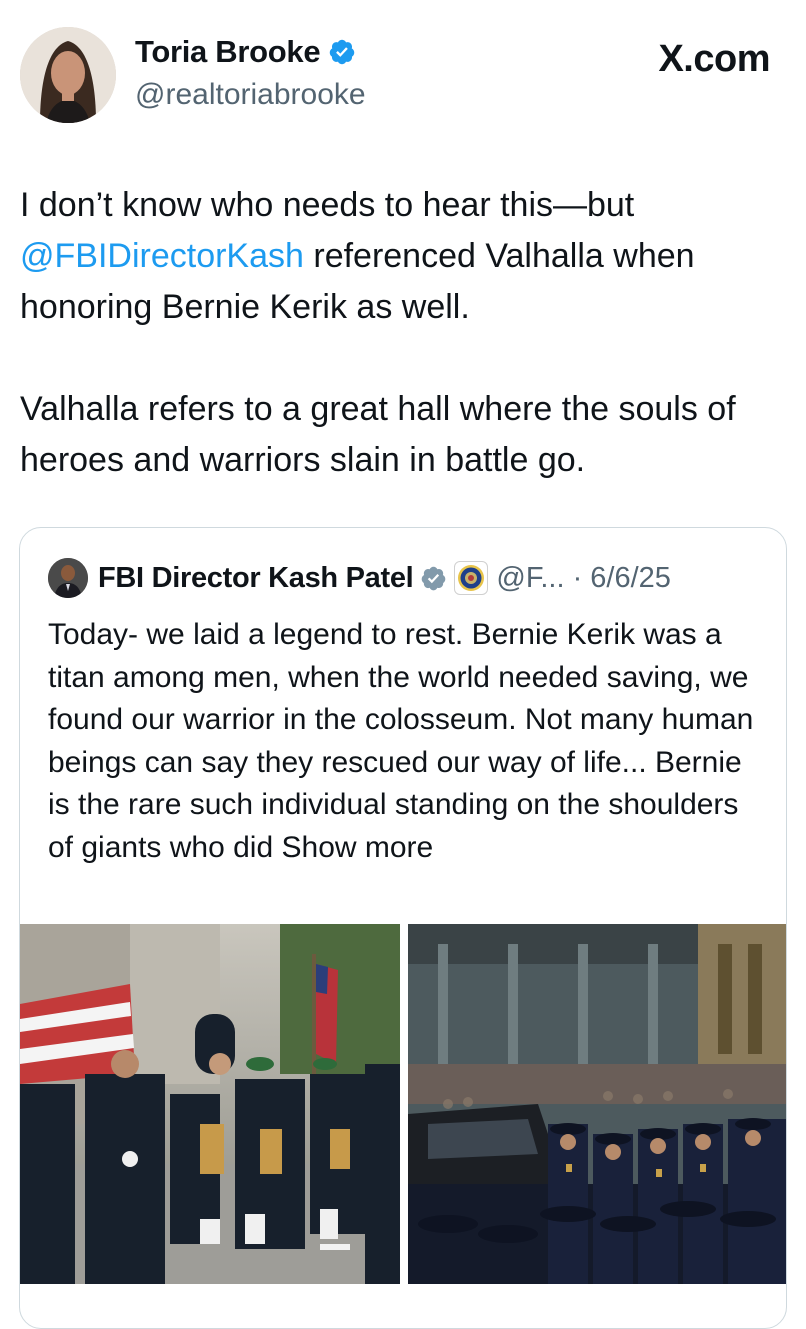 Image resolution: width=806 pixels, height=1329 pixels. What do you see at coordinates (714, 59) in the screenshot?
I see `x-com-watermark: X.com` at bounding box center [714, 59].